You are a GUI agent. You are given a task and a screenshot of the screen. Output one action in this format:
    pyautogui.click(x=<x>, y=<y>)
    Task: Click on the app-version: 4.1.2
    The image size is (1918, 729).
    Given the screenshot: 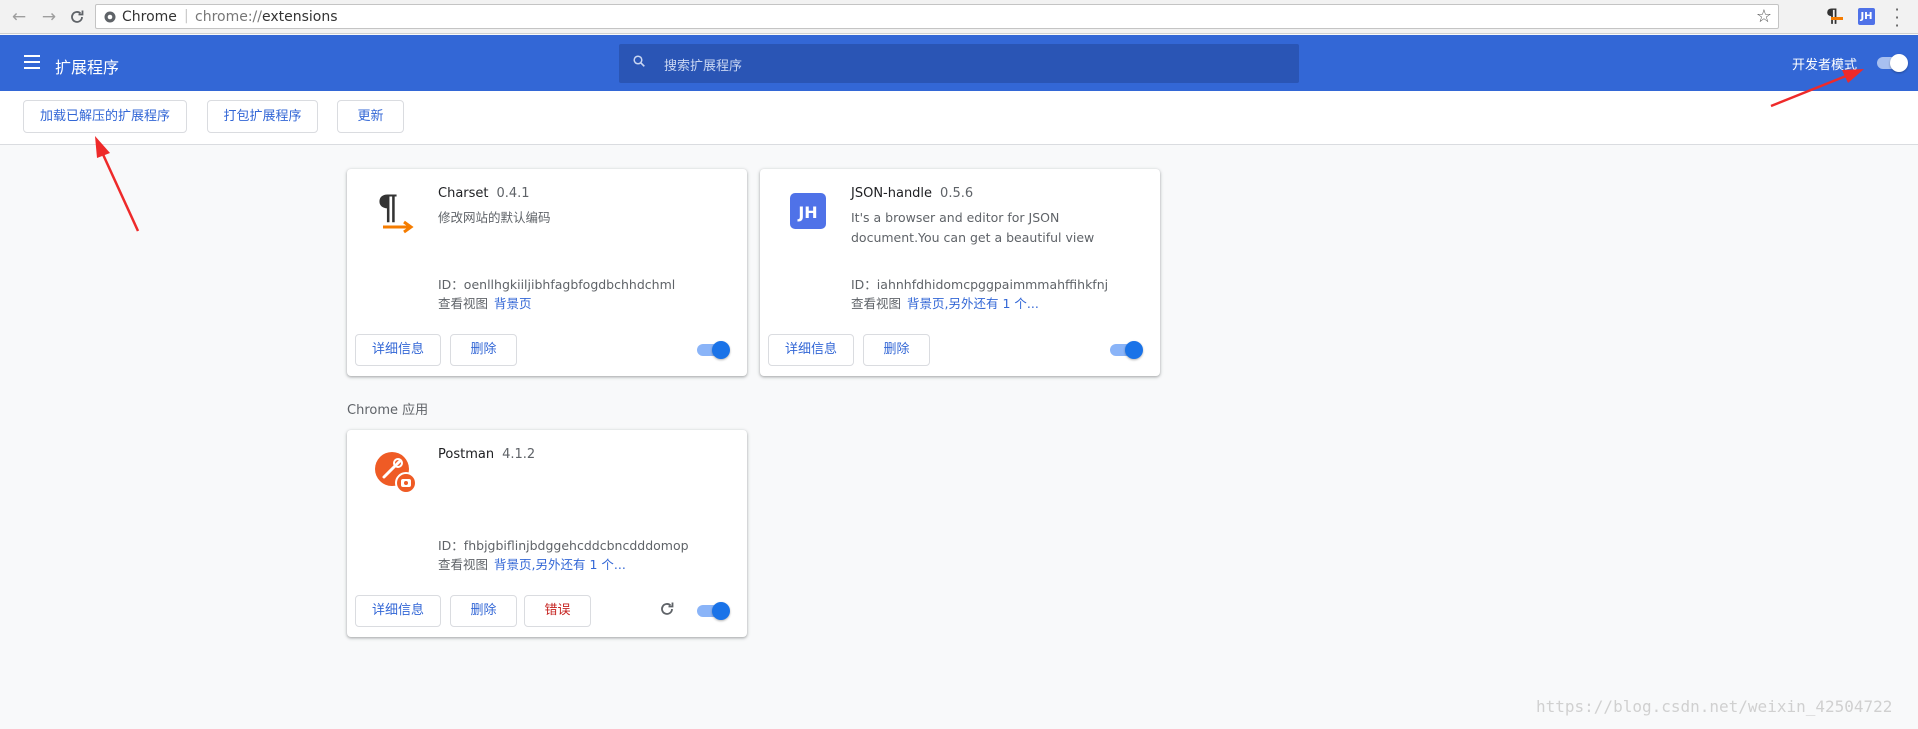 What is the action you would take?
    pyautogui.click(x=519, y=454)
    